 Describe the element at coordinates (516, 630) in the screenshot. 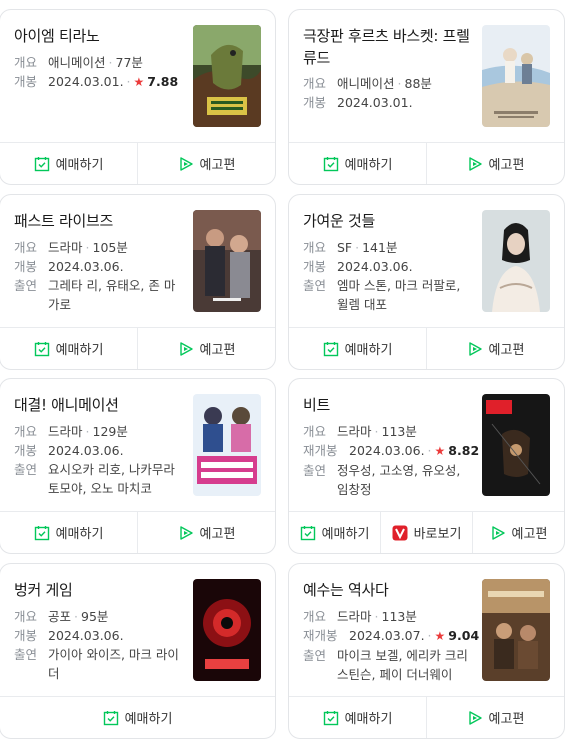

I see `poster-case-for-christ` at that location.